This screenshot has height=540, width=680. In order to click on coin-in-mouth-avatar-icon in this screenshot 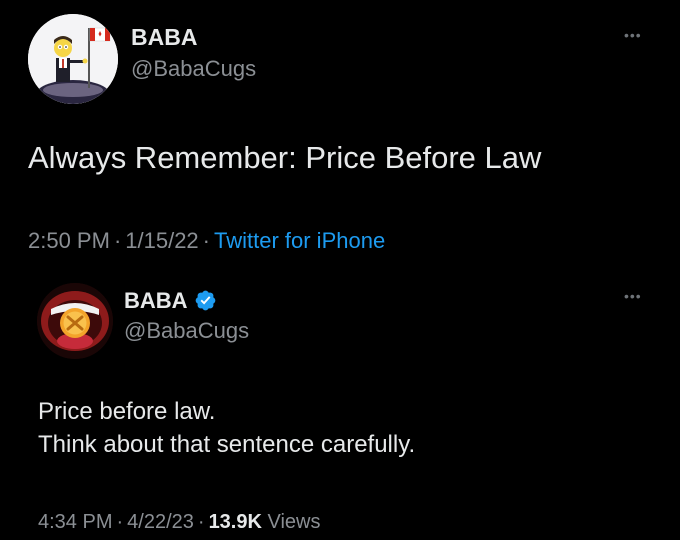, I will do `click(75, 321)`.